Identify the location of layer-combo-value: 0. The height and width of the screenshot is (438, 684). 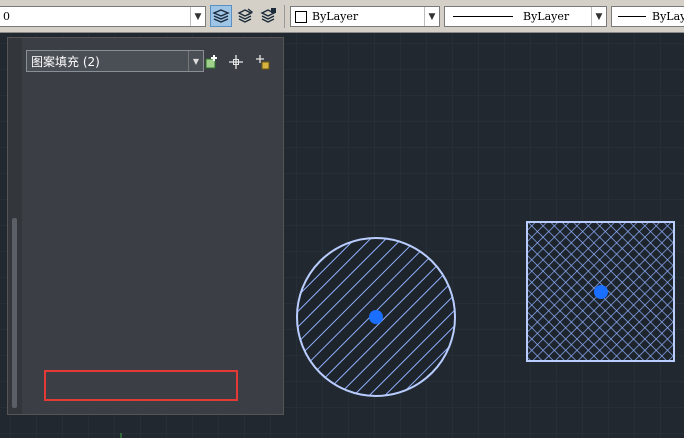
(6, 16).